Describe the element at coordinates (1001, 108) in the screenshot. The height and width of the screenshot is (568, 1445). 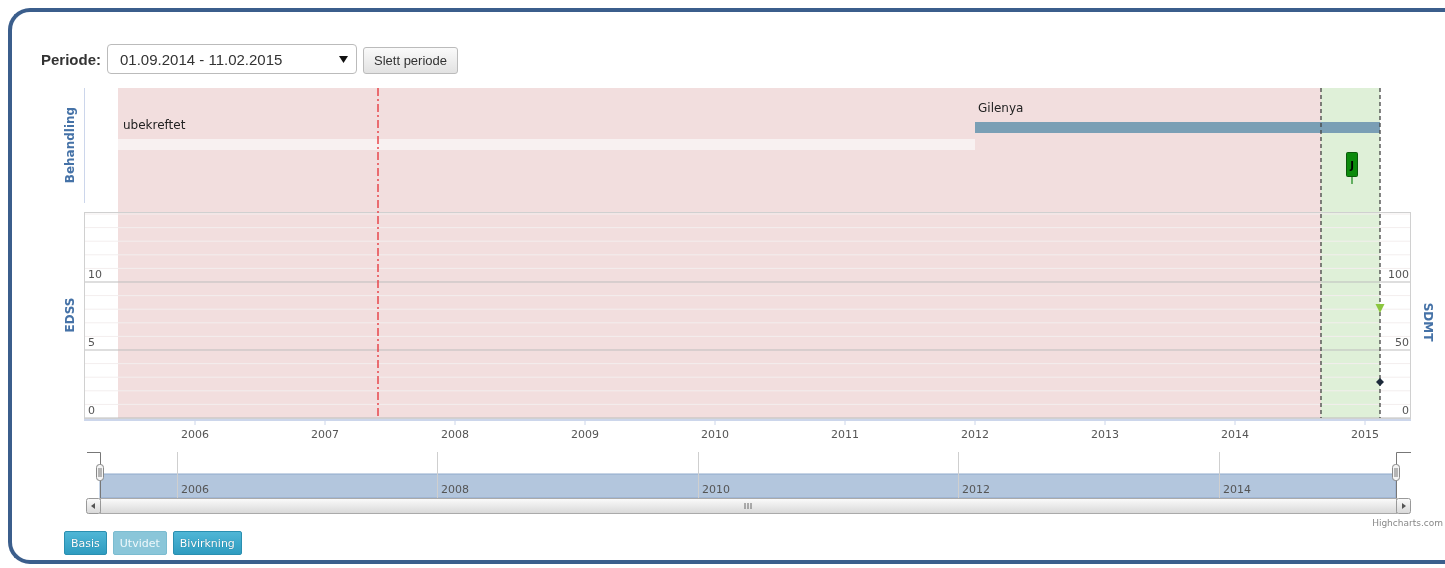
I see `treatment-label: Gilenya` at that location.